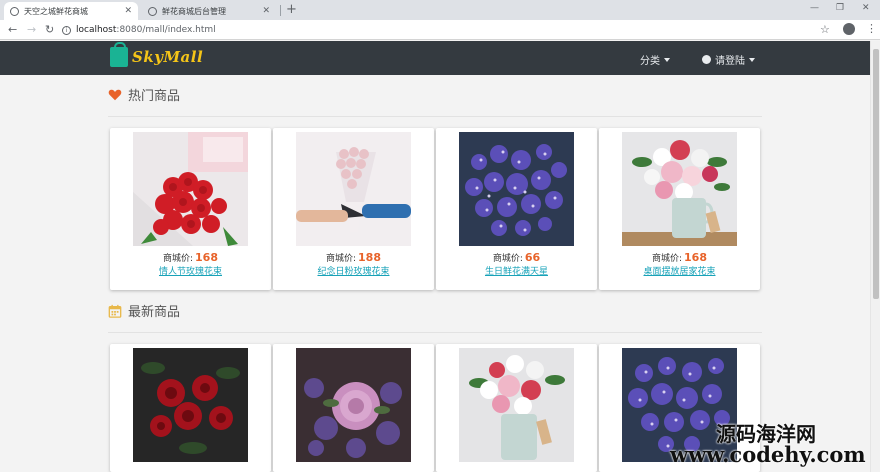  I want to click on tab-admin: 鲜花商城后台管理 ✕, so click(209, 11).